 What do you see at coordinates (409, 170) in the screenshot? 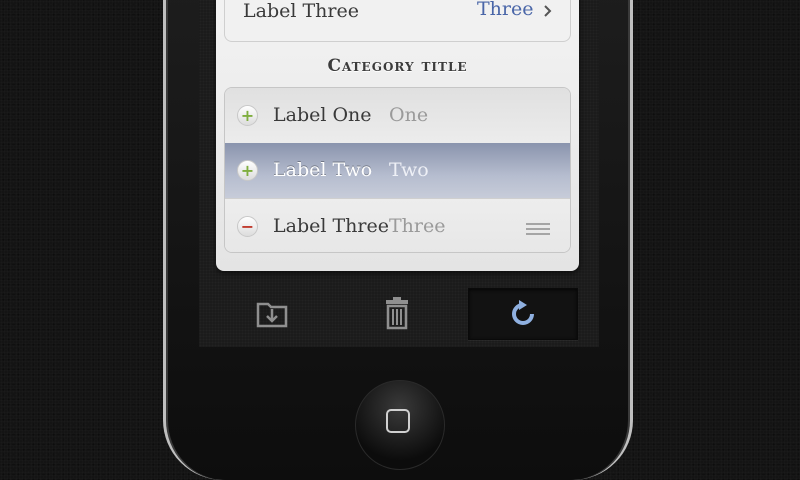
I see `row-value: Two` at bounding box center [409, 170].